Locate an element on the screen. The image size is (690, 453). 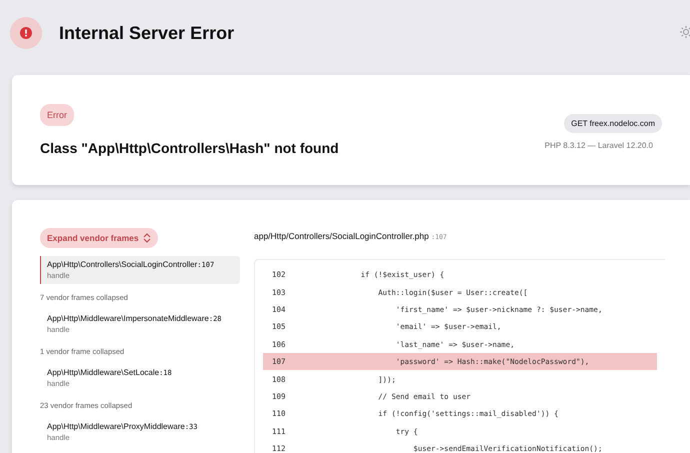
expand-vendor-frames-button: Expand vendor frames is located at coordinates (99, 238).